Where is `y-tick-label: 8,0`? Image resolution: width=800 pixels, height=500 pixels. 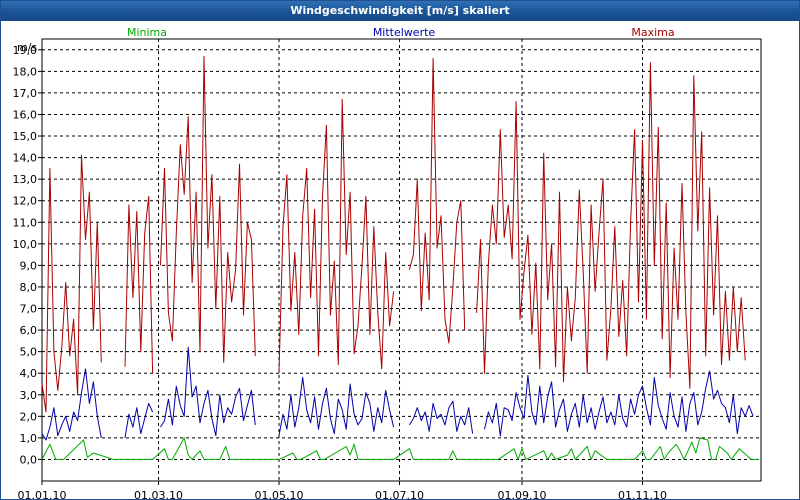
y-tick-label: 8,0 is located at coordinates (29, 287).